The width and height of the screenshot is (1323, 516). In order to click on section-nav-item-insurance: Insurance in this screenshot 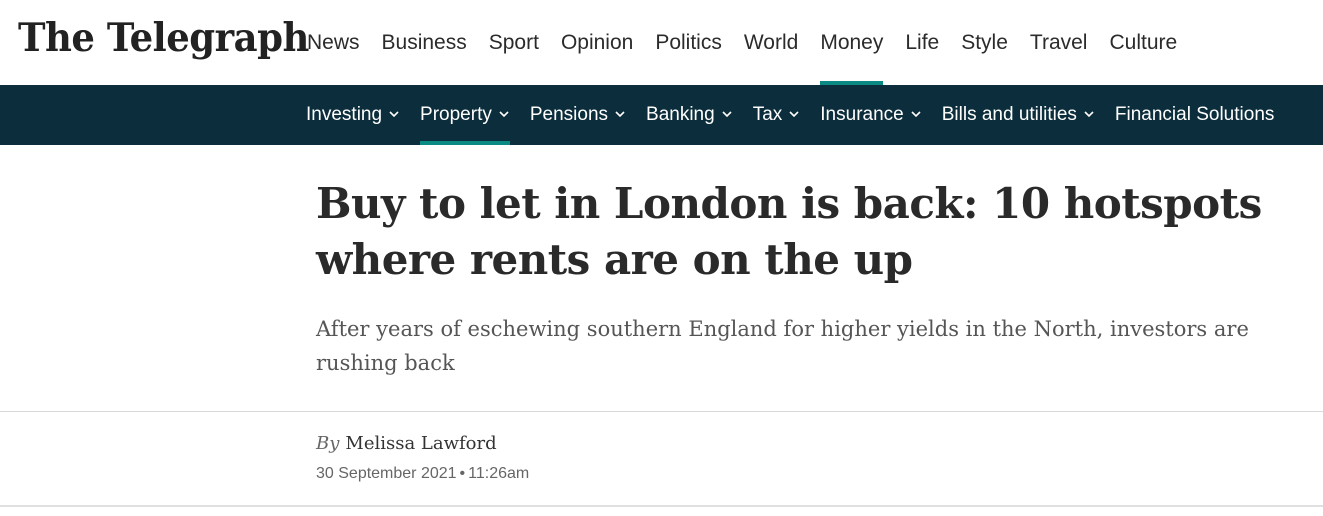, I will do `click(870, 115)`.